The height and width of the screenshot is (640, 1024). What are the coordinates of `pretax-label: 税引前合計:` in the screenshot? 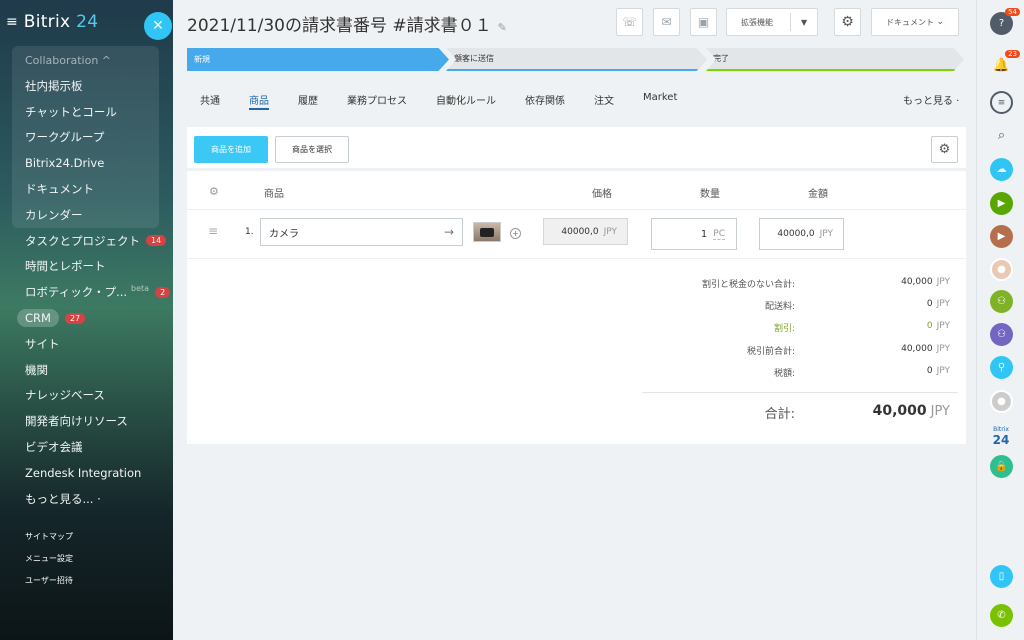 It's located at (770, 352).